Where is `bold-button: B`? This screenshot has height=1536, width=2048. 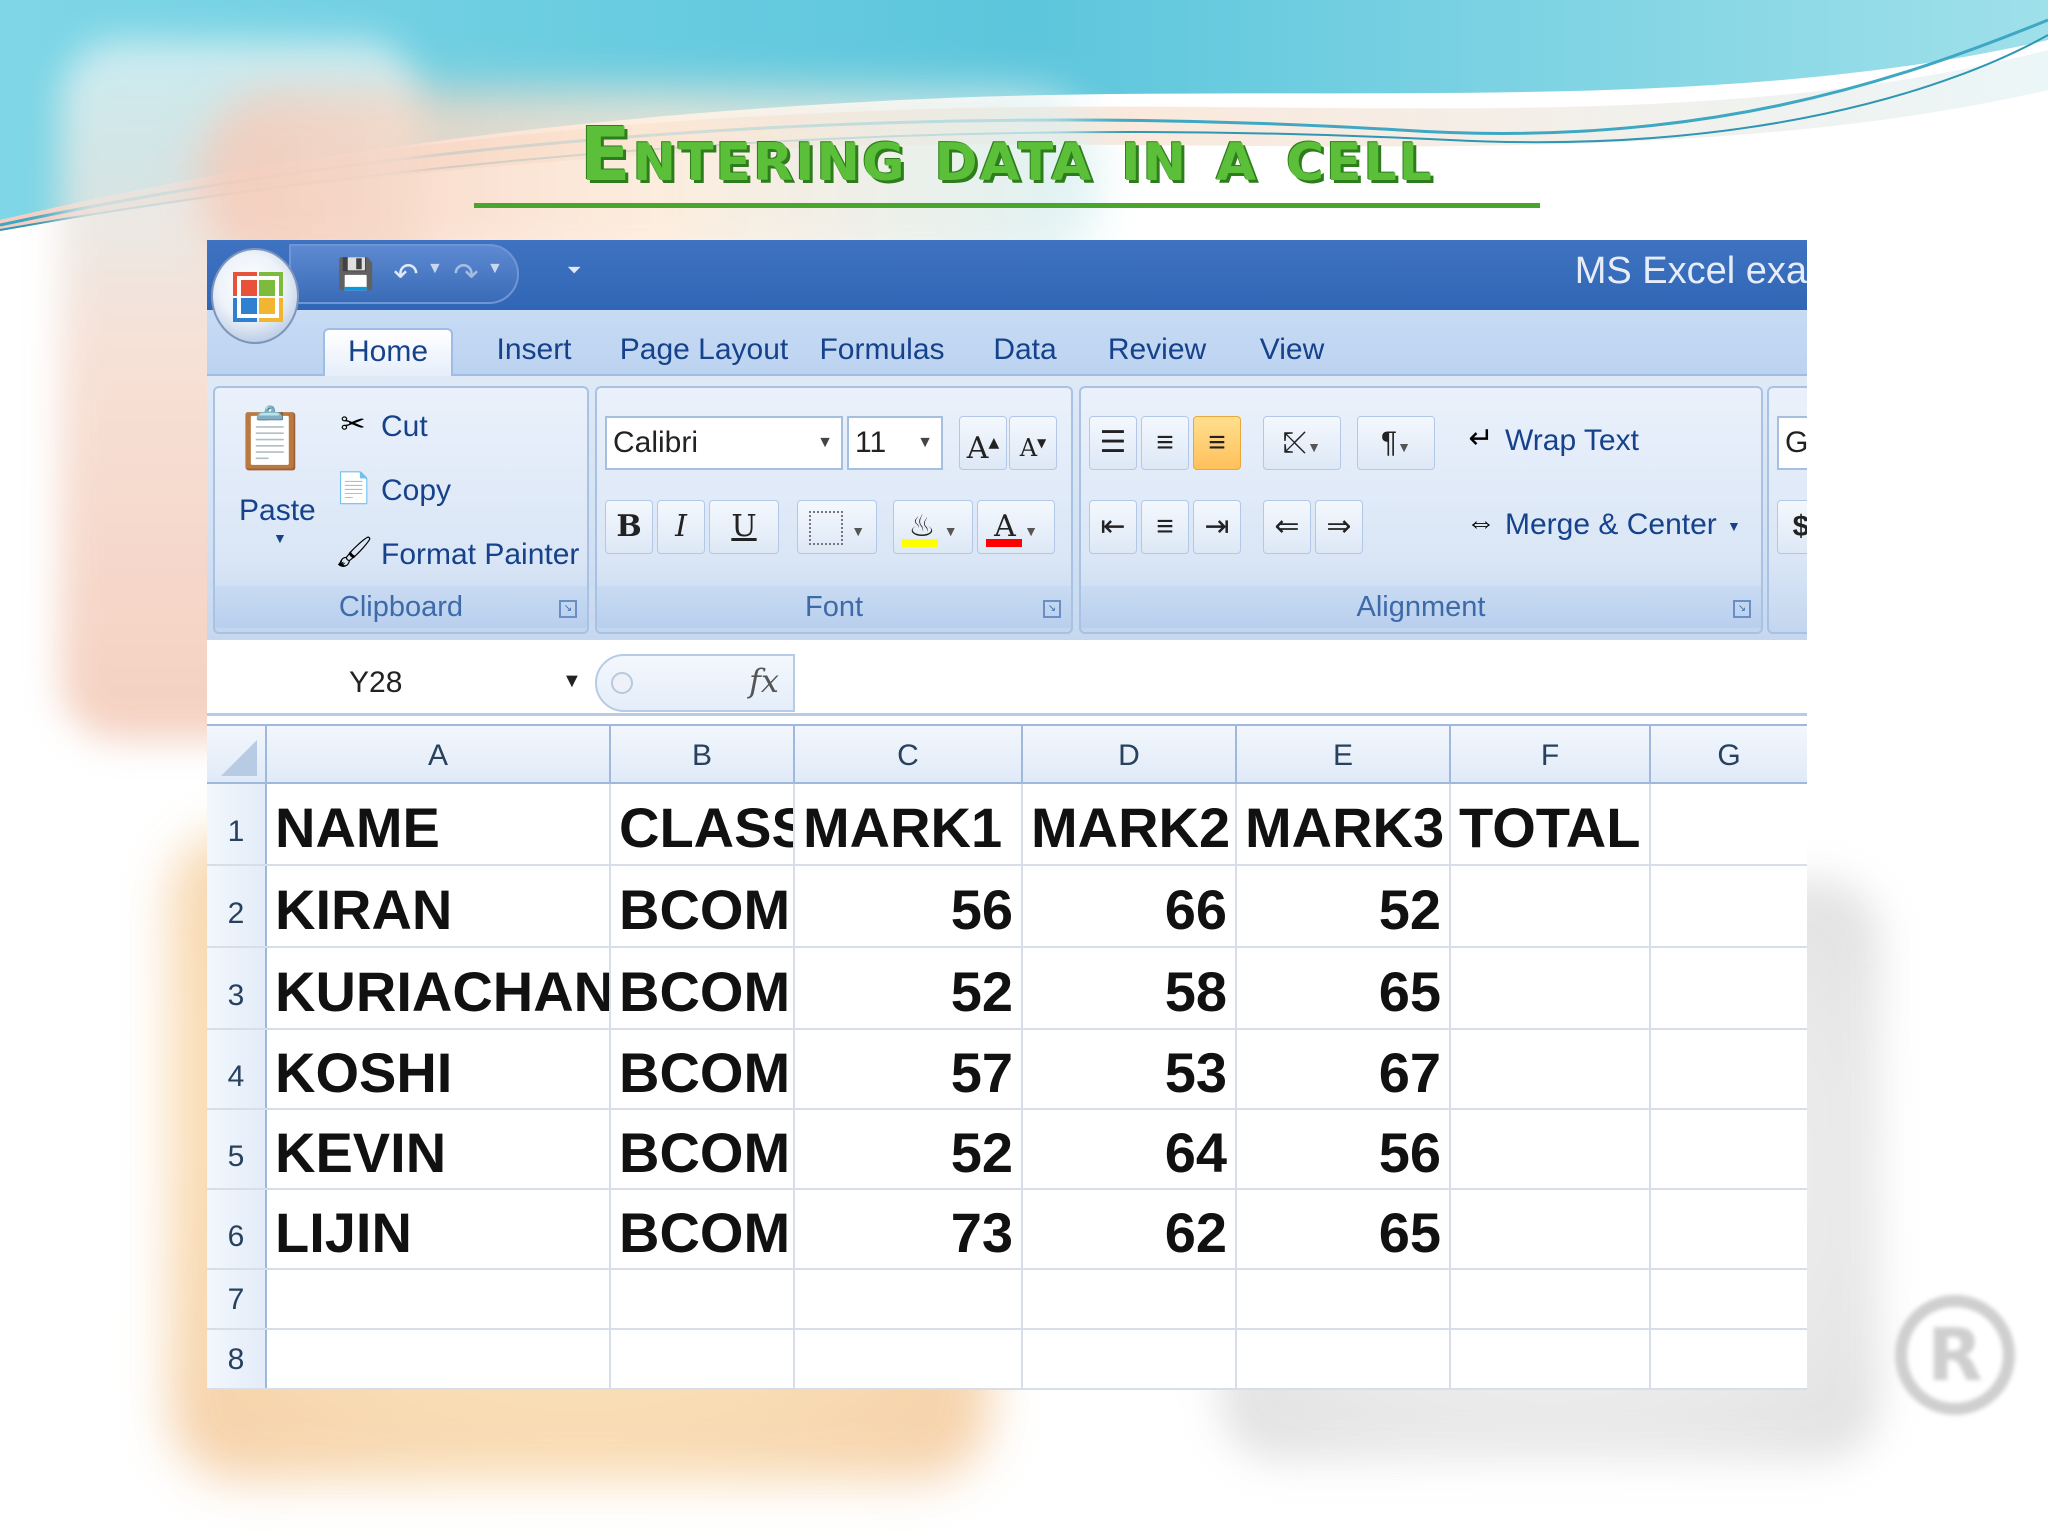
bold-button: B is located at coordinates (629, 527).